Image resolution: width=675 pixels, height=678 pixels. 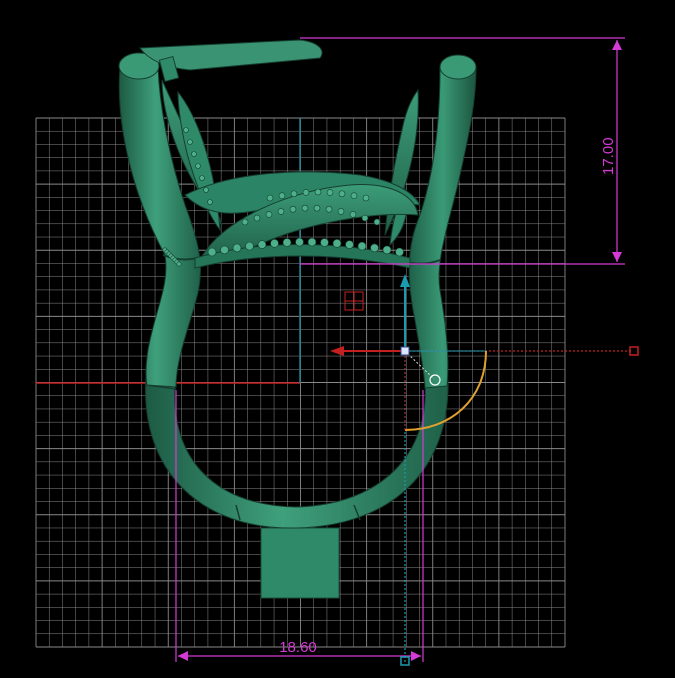 I want to click on sprue-block, so click(x=300, y=563).